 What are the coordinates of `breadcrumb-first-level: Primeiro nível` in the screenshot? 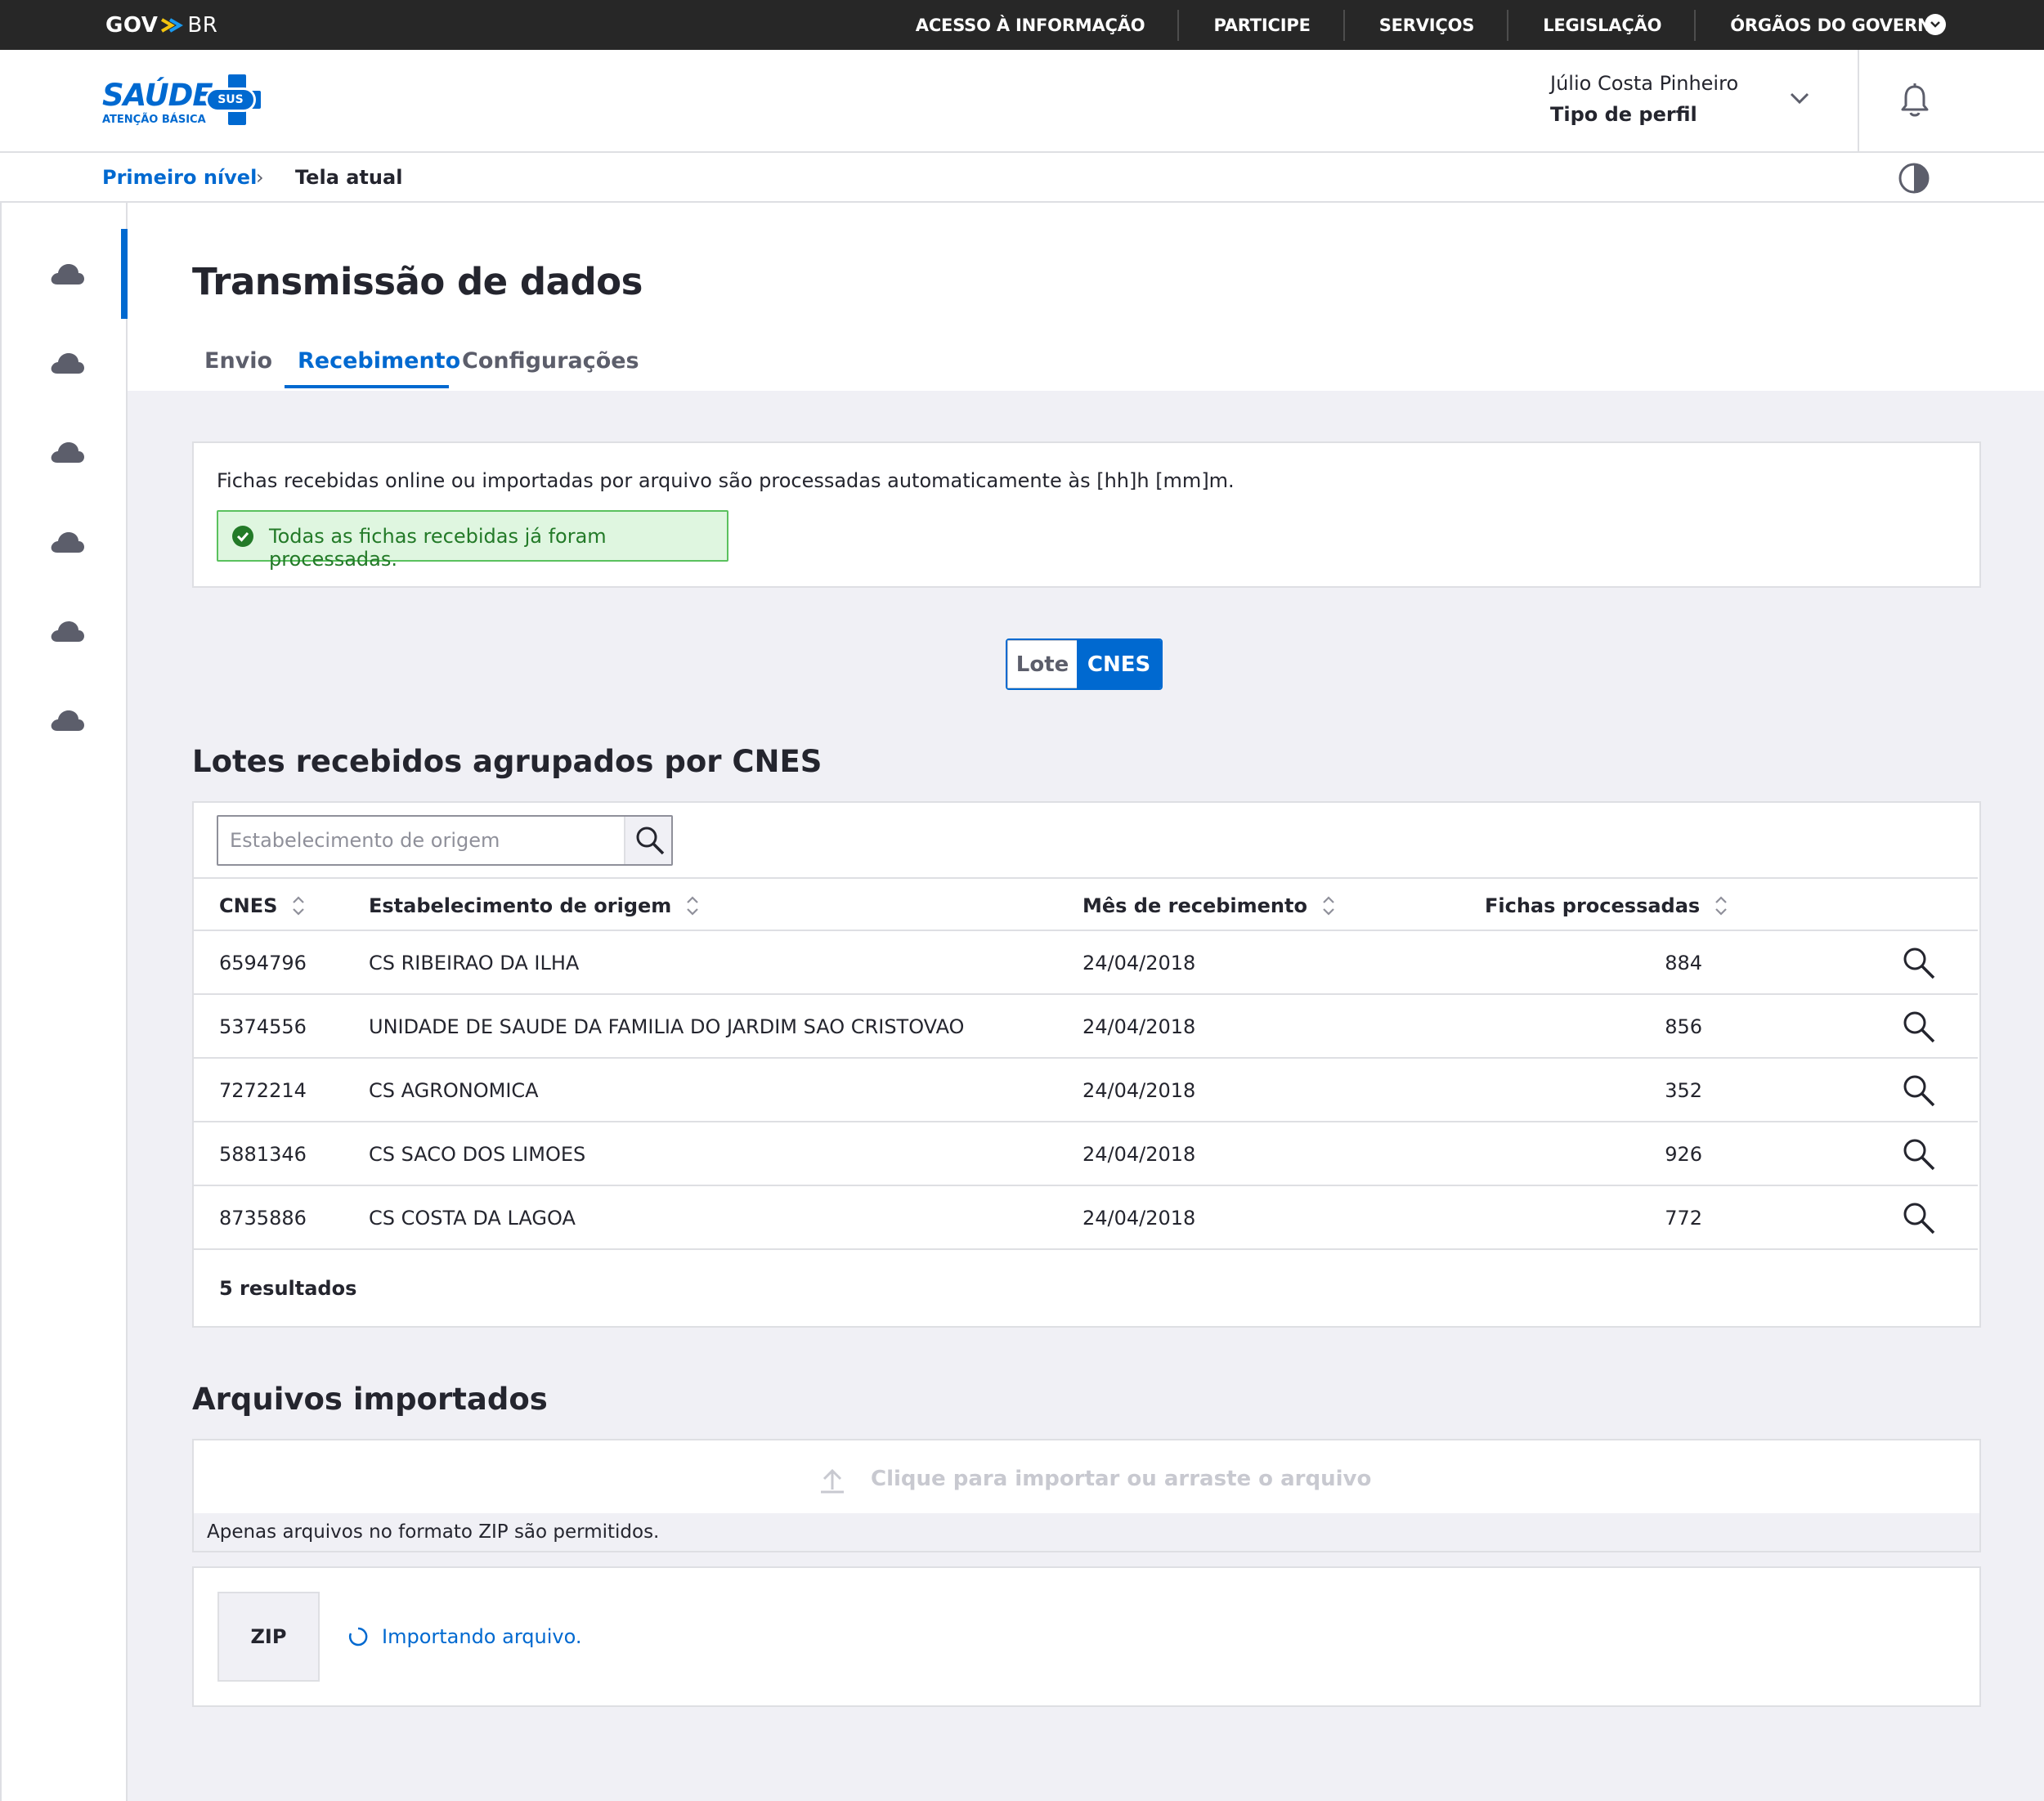 It's located at (180, 177).